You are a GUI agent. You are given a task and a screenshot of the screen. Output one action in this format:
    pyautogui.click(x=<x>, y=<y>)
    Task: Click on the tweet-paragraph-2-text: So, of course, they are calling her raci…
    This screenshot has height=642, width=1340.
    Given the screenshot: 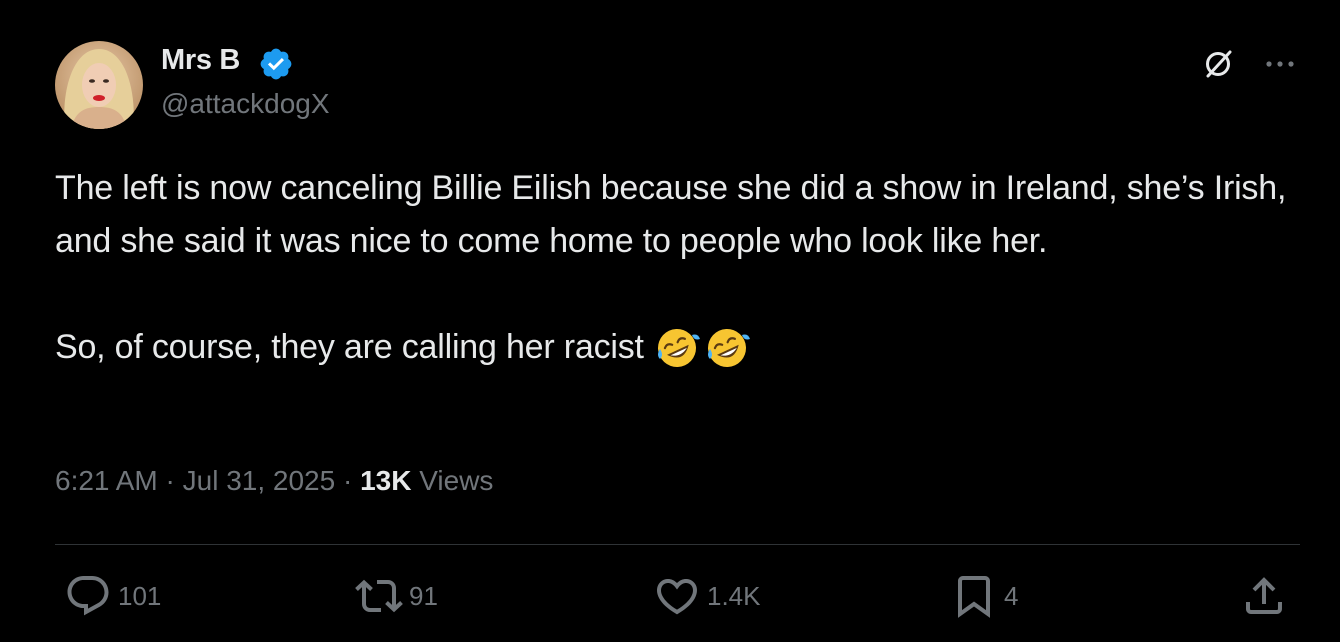 What is the action you would take?
    pyautogui.click(x=349, y=347)
    